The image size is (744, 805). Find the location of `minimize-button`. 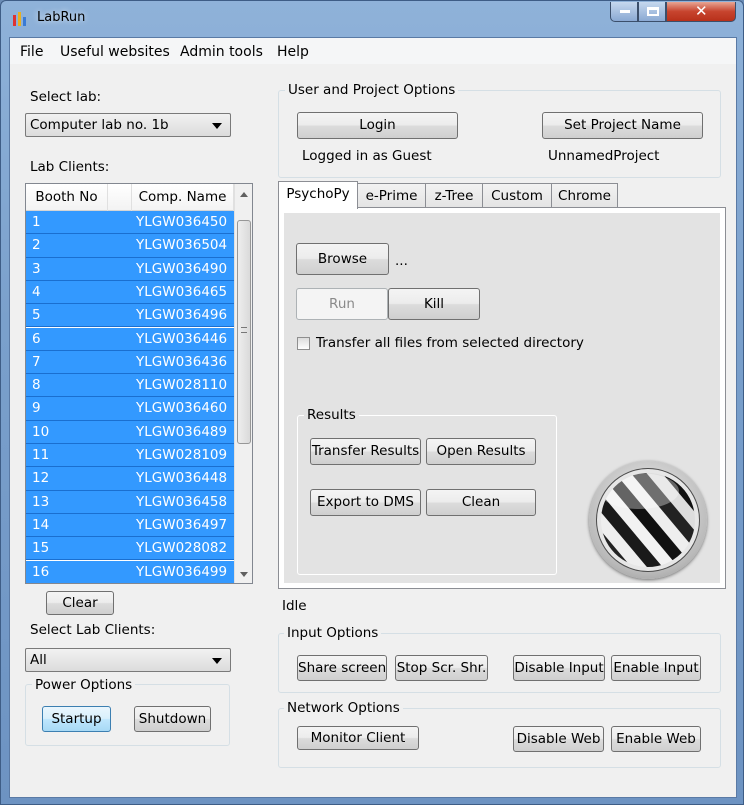

minimize-button is located at coordinates (624, 12).